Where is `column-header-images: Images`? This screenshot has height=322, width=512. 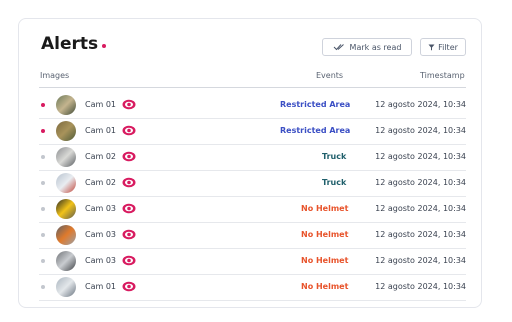 column-header-images: Images is located at coordinates (55, 75).